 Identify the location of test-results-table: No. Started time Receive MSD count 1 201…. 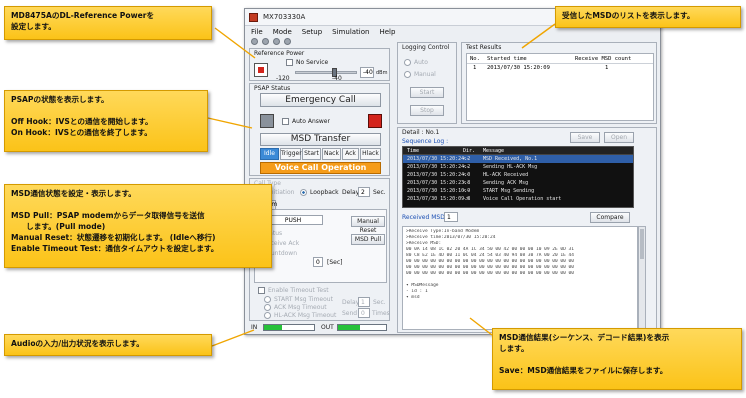
(560, 87).